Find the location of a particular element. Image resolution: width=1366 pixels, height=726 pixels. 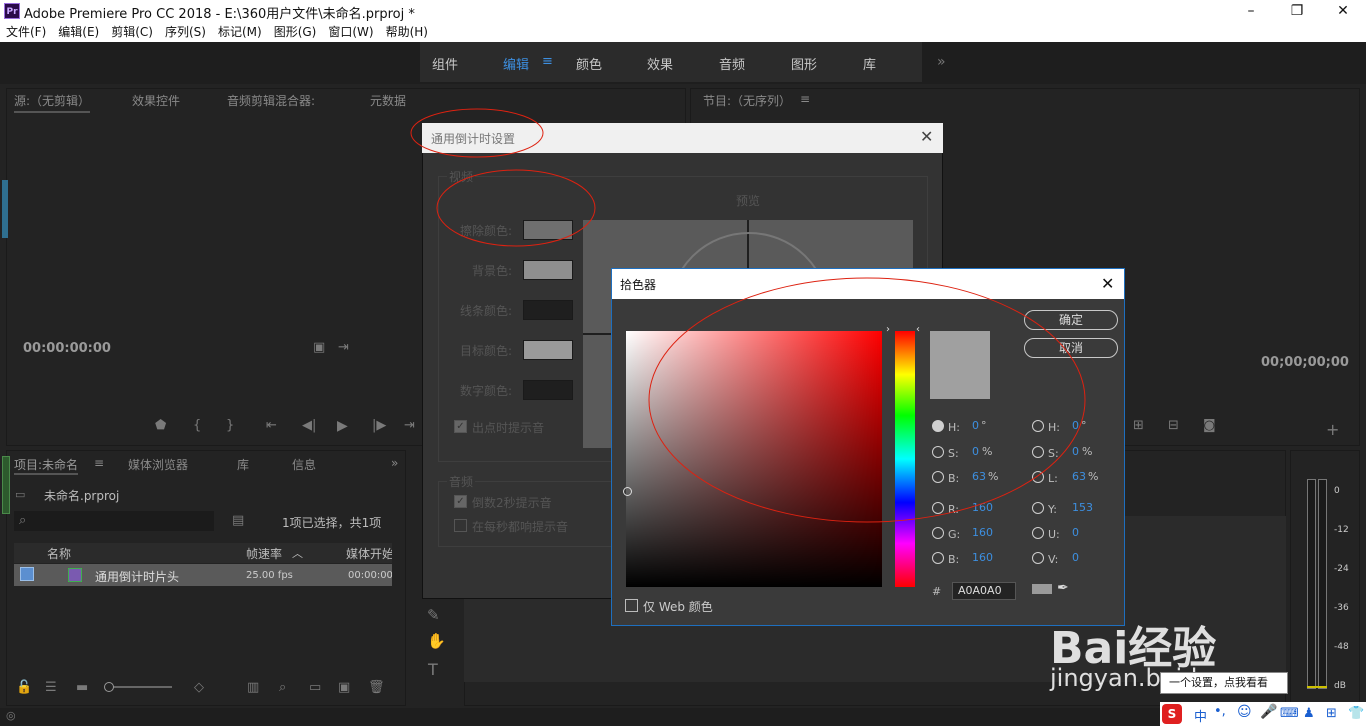

shirt-icon: 👕 is located at coordinates (1356, 713).